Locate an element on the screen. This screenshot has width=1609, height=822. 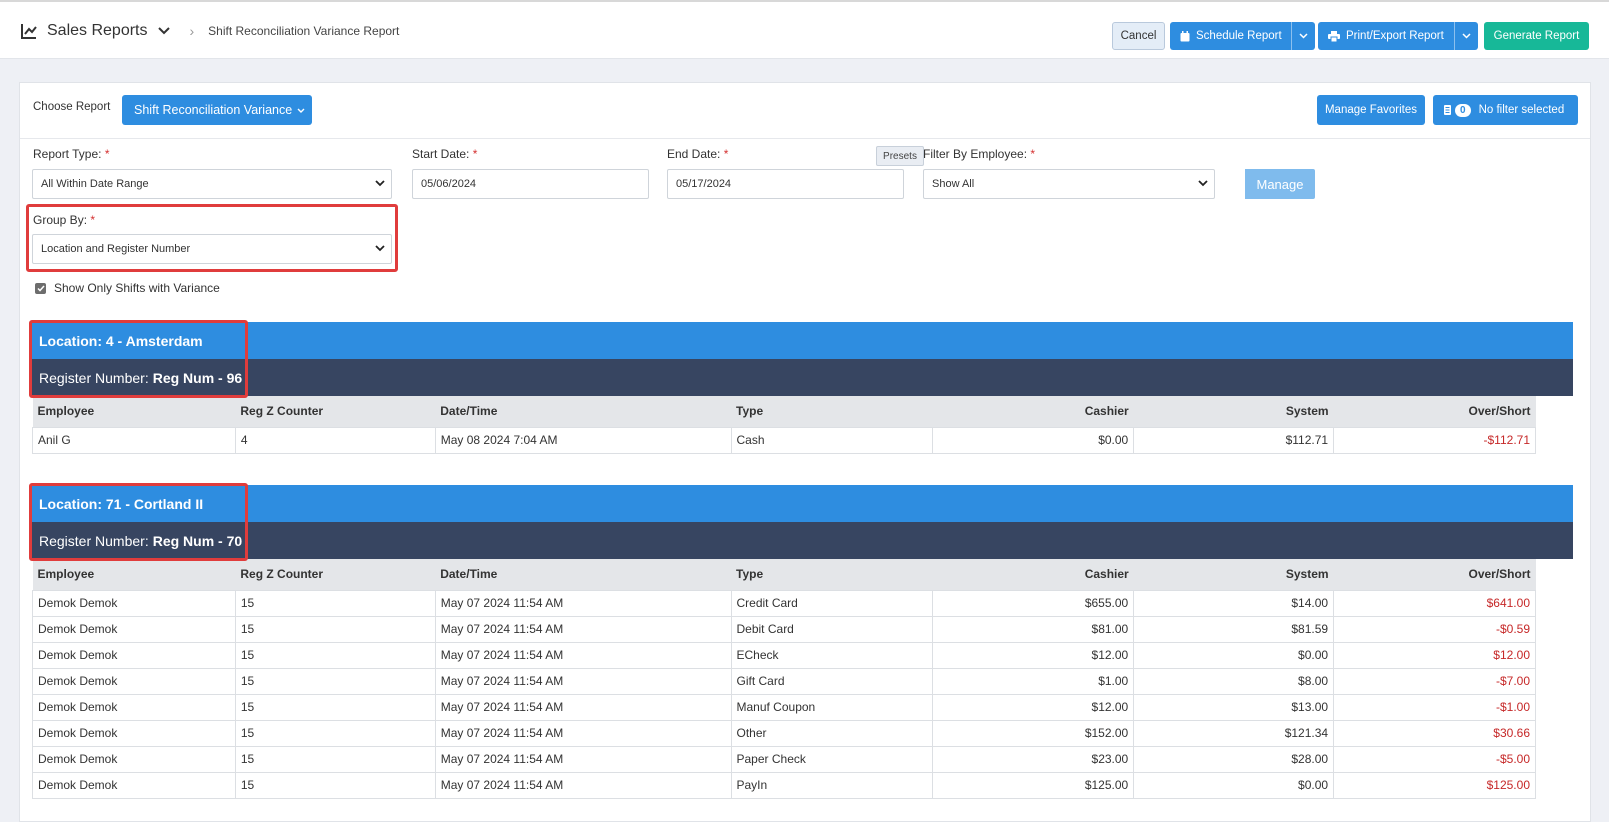
calendar-icon is located at coordinates (1185, 35).